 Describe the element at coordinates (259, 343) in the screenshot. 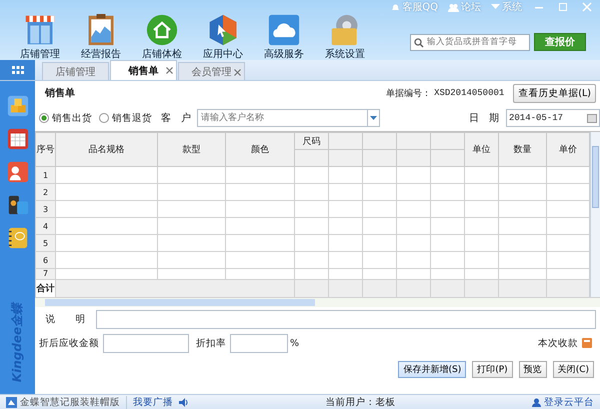

I see `discount-field` at that location.